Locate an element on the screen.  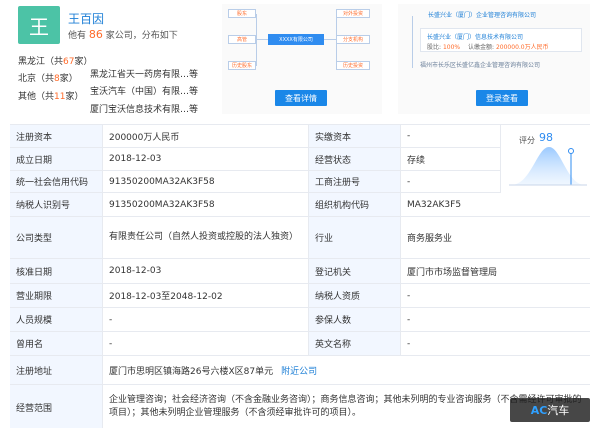
capital-value: 200000.0万人民币 is located at coordinates (522, 47).